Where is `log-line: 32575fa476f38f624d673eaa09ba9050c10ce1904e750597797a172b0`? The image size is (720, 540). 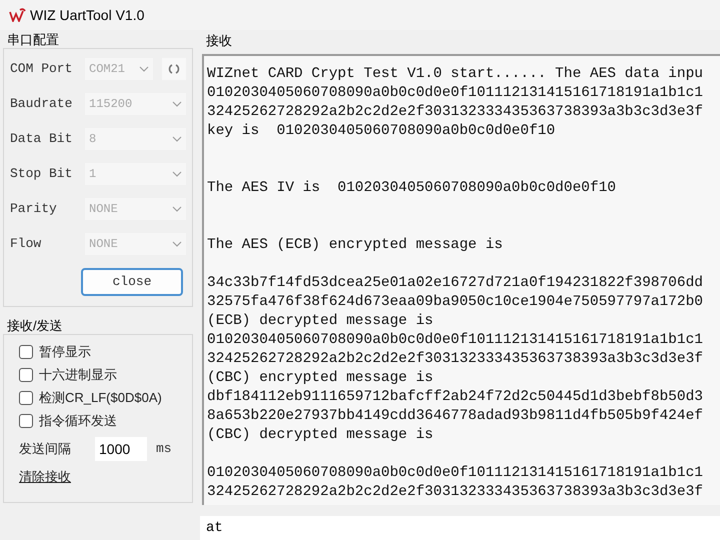
log-line: 32575fa476f38f624d673eaa09ba9050c10ce1904e750597797a172b0 is located at coordinates (455, 302).